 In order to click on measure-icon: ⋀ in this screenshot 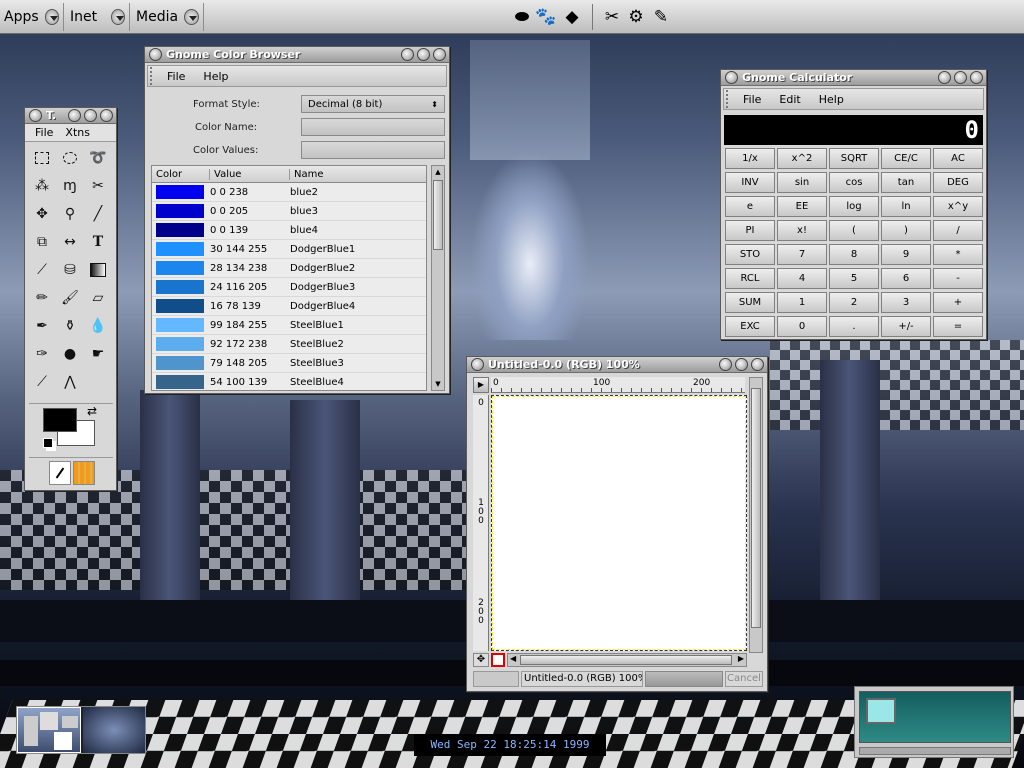, I will do `click(70, 382)`.